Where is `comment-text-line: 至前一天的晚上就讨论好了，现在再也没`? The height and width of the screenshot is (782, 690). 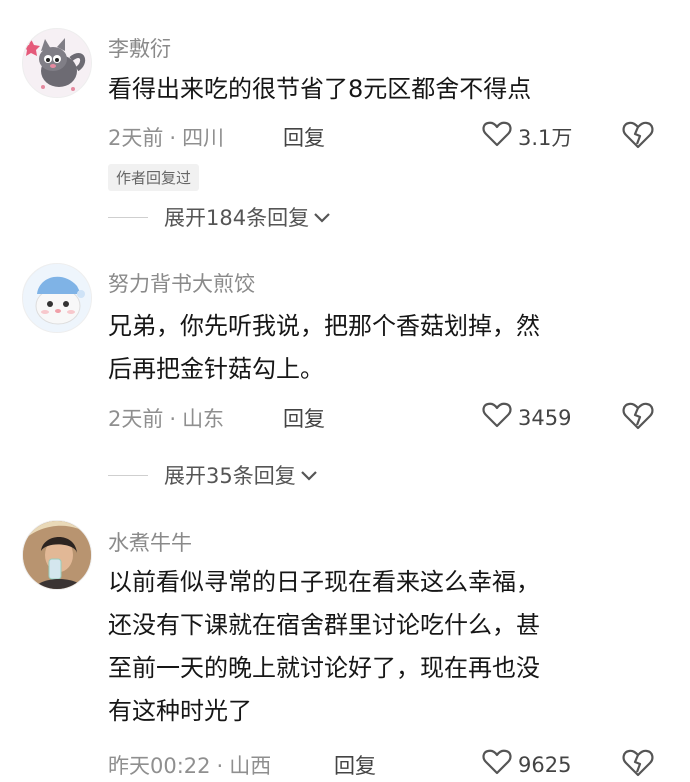 comment-text-line: 至前一天的晚上就讨论好了，现在再也没 is located at coordinates (324, 668).